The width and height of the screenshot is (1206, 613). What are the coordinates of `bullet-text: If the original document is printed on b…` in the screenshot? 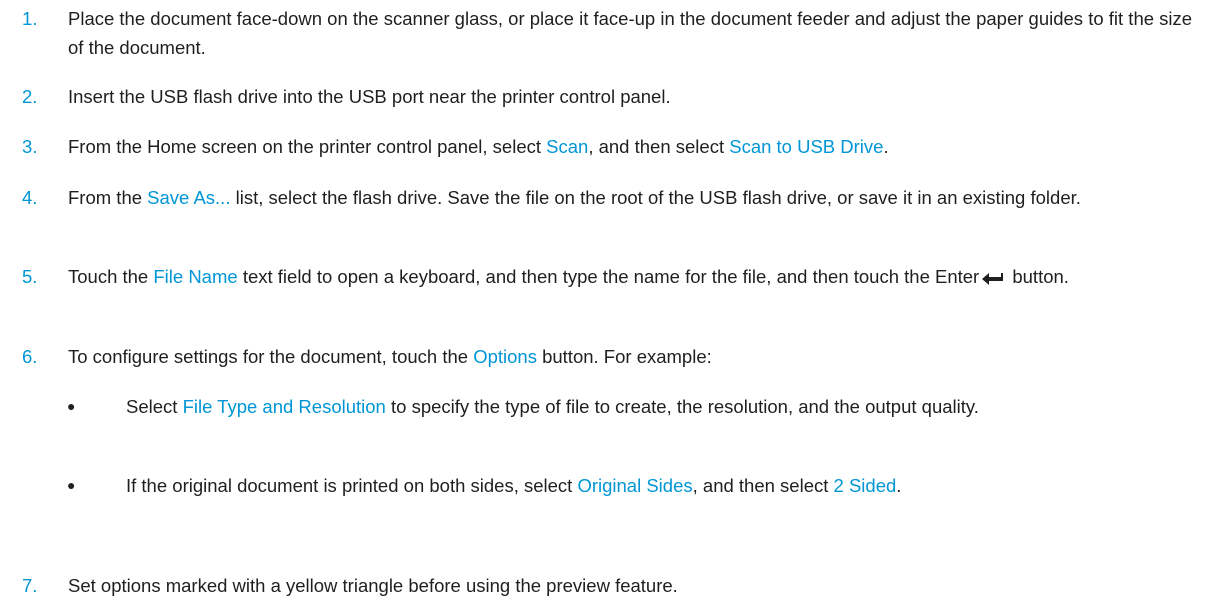 It's located at (662, 485).